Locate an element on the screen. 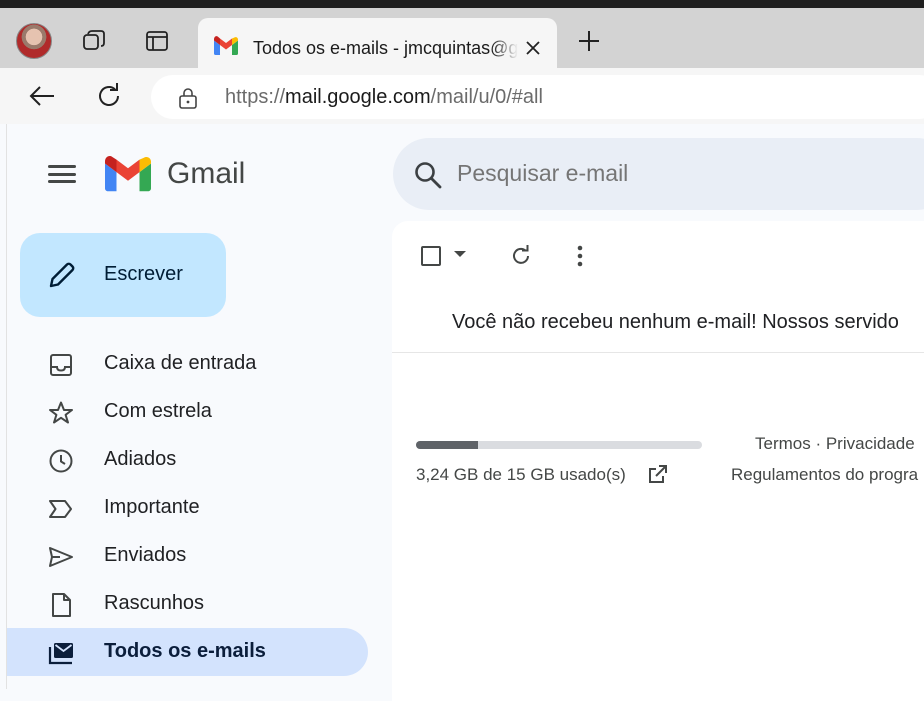 Image resolution: width=924 pixels, height=701 pixels. footer-program-policies: Regulamentos do progra is located at coordinates (824, 475).